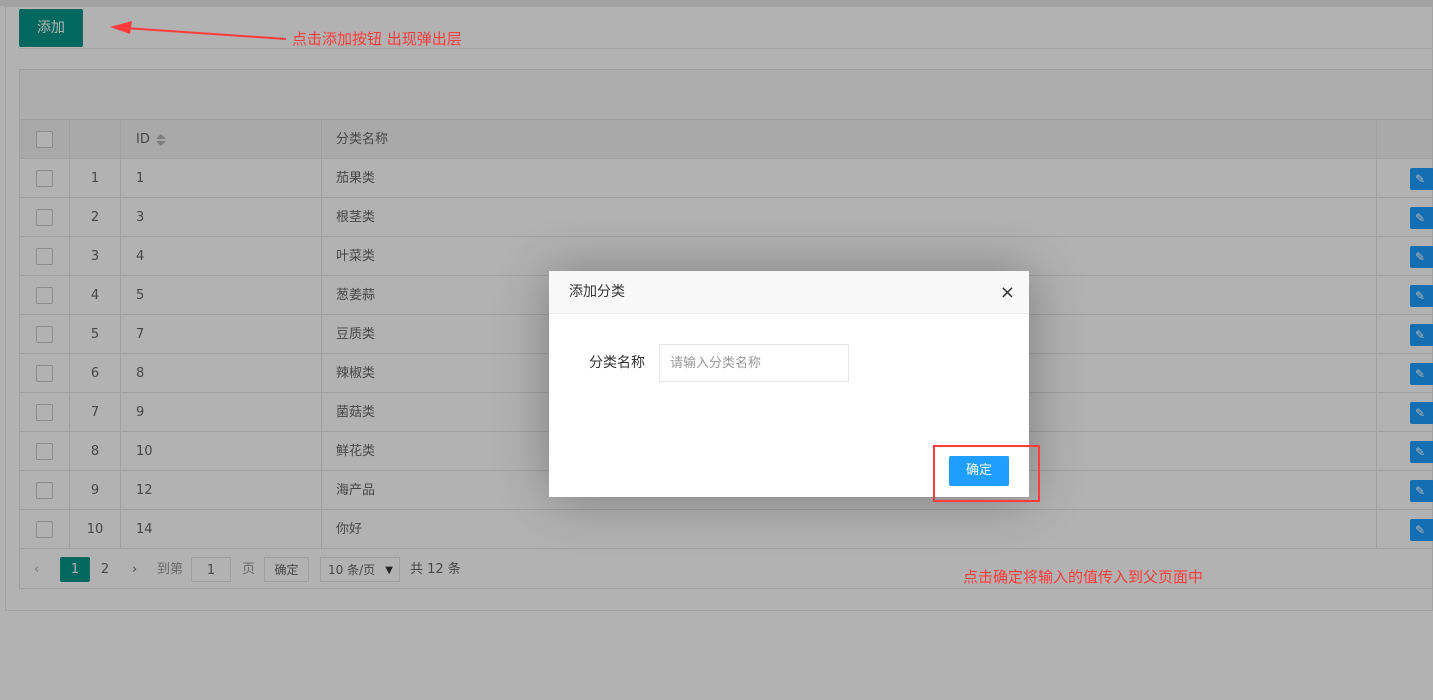  What do you see at coordinates (198, 30) in the screenshot?
I see `annotation-arrow-icon` at bounding box center [198, 30].